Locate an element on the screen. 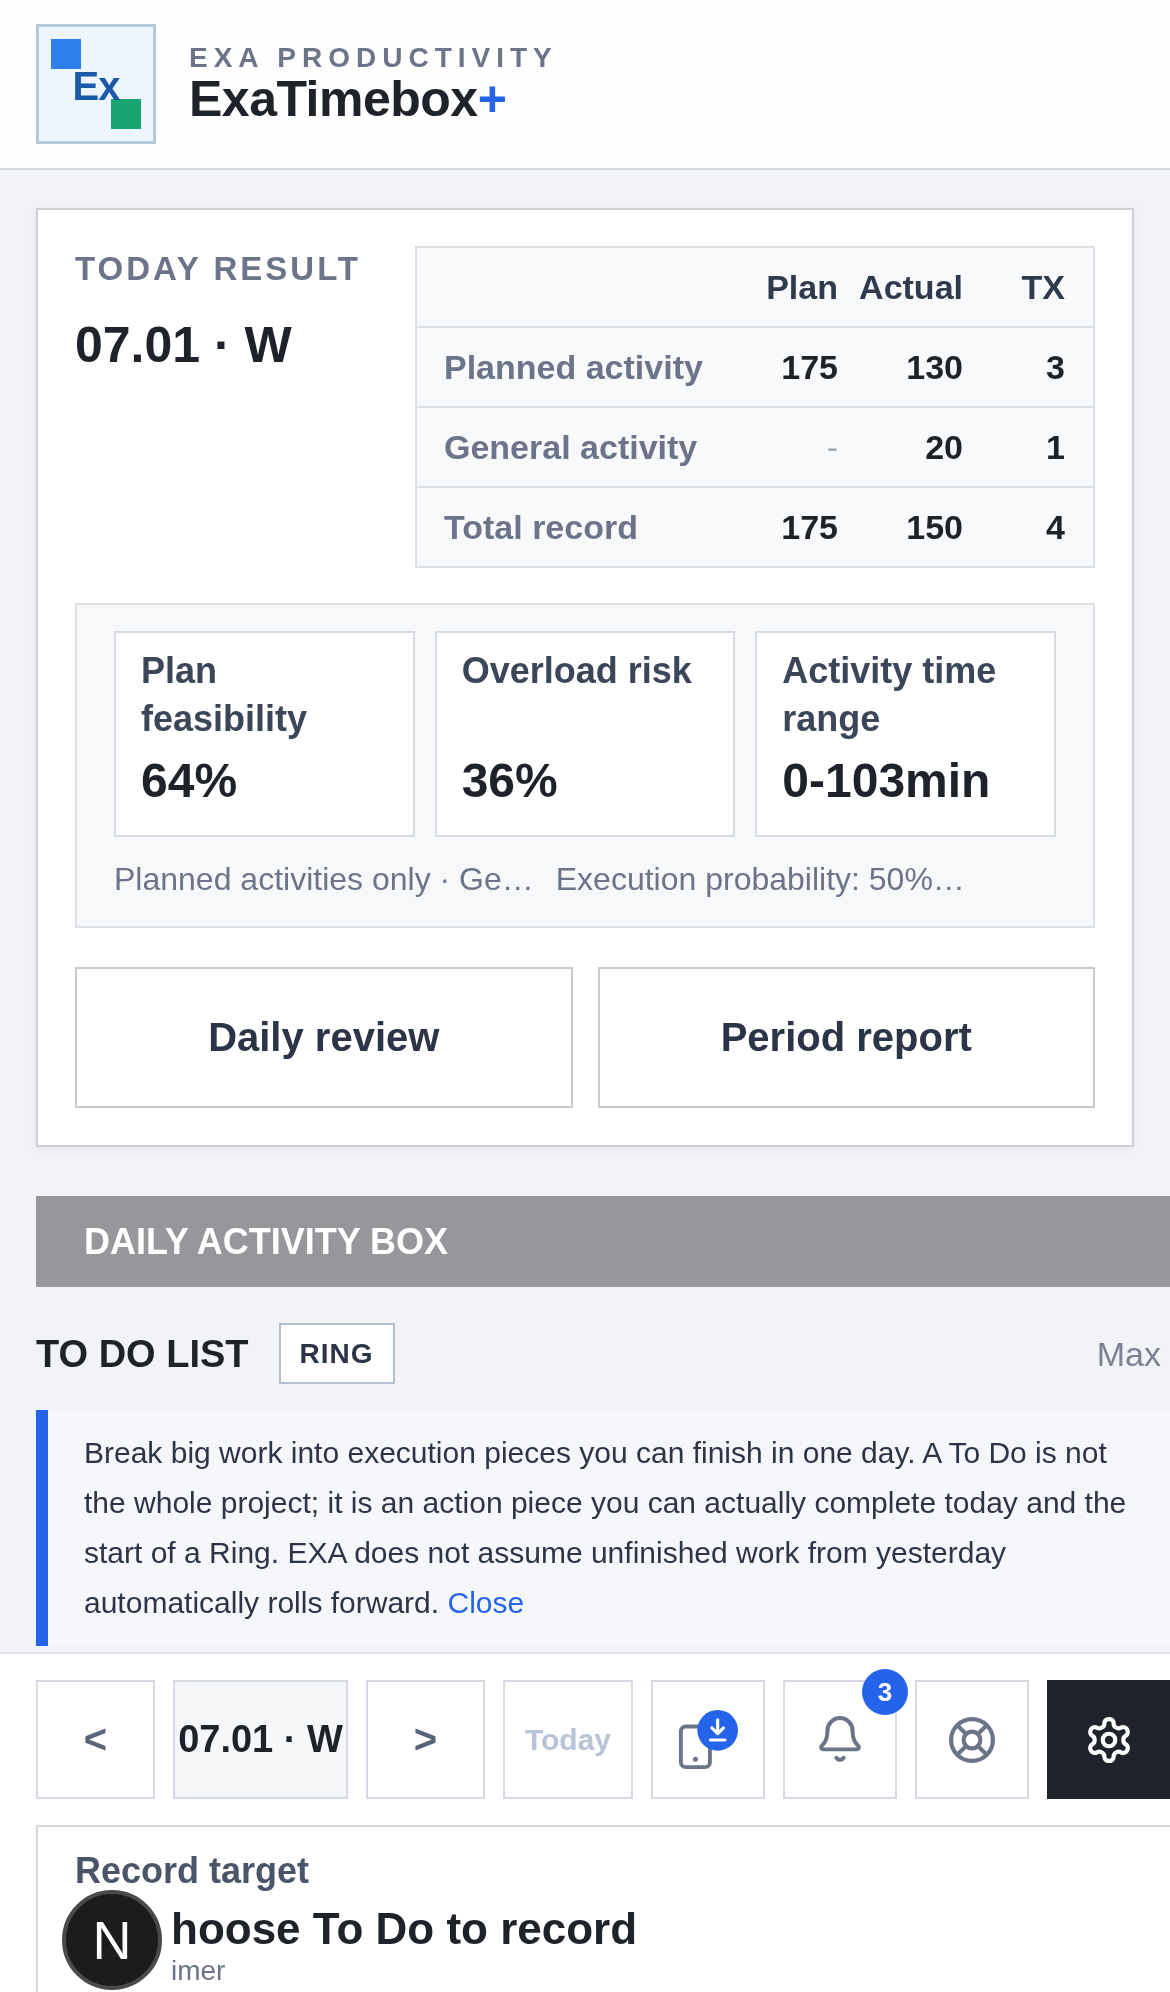  row-label: Planned activity is located at coordinates (573, 367).